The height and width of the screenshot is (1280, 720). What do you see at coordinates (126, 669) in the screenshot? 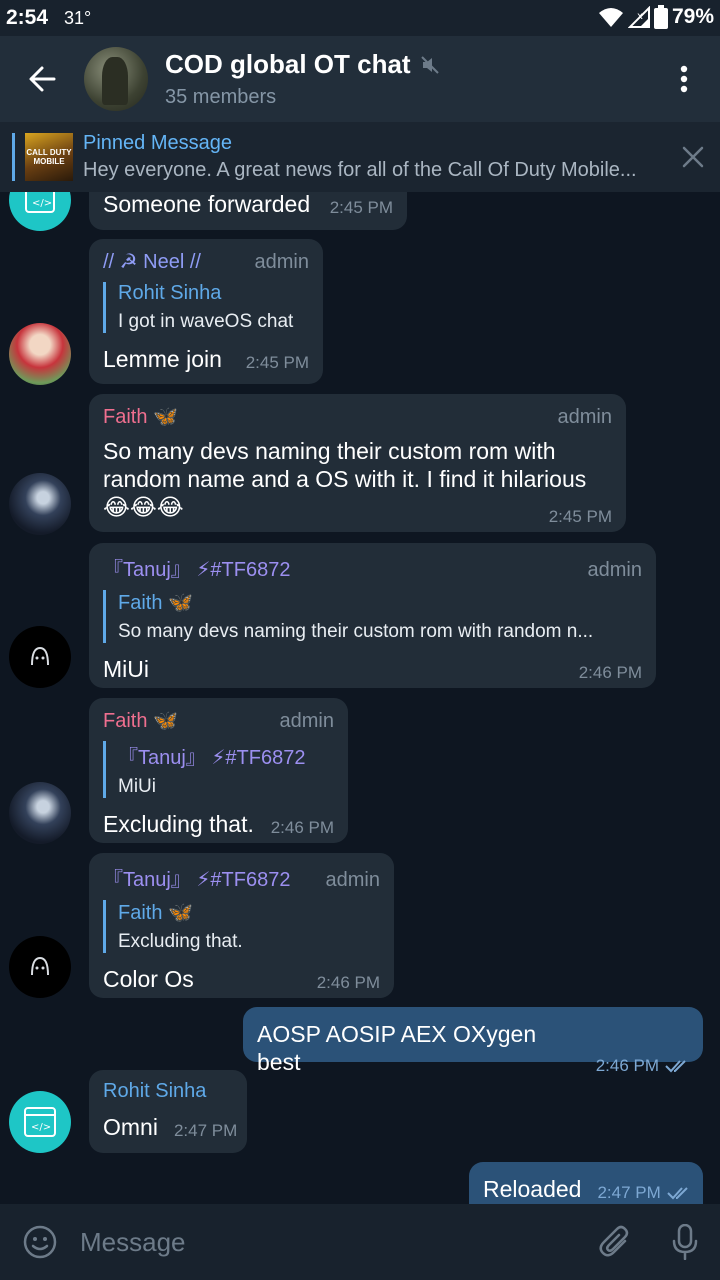
I see `message-text: MiUi` at bounding box center [126, 669].